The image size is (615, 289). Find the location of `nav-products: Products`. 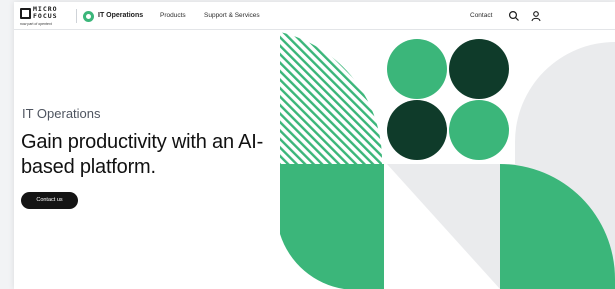

nav-products: Products is located at coordinates (173, 15).